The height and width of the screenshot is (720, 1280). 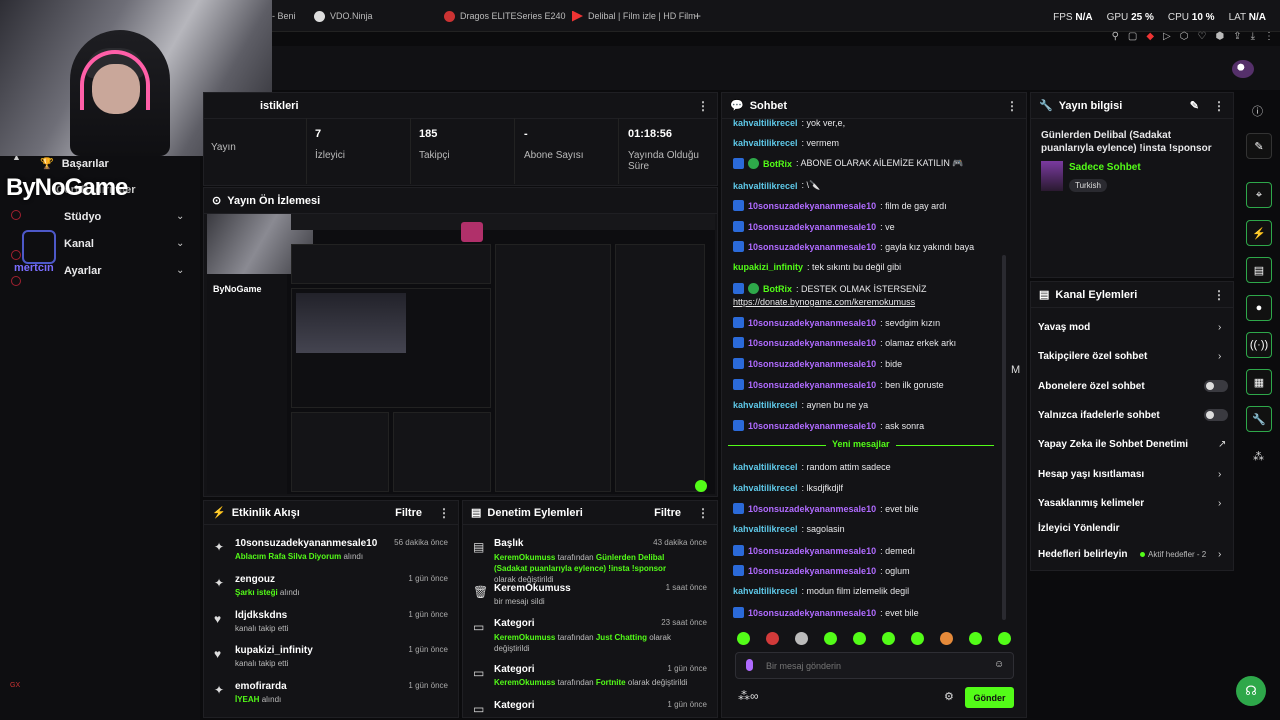 What do you see at coordinates (1259, 308) in the screenshot?
I see `rail-button-chat: ●` at bounding box center [1259, 308].